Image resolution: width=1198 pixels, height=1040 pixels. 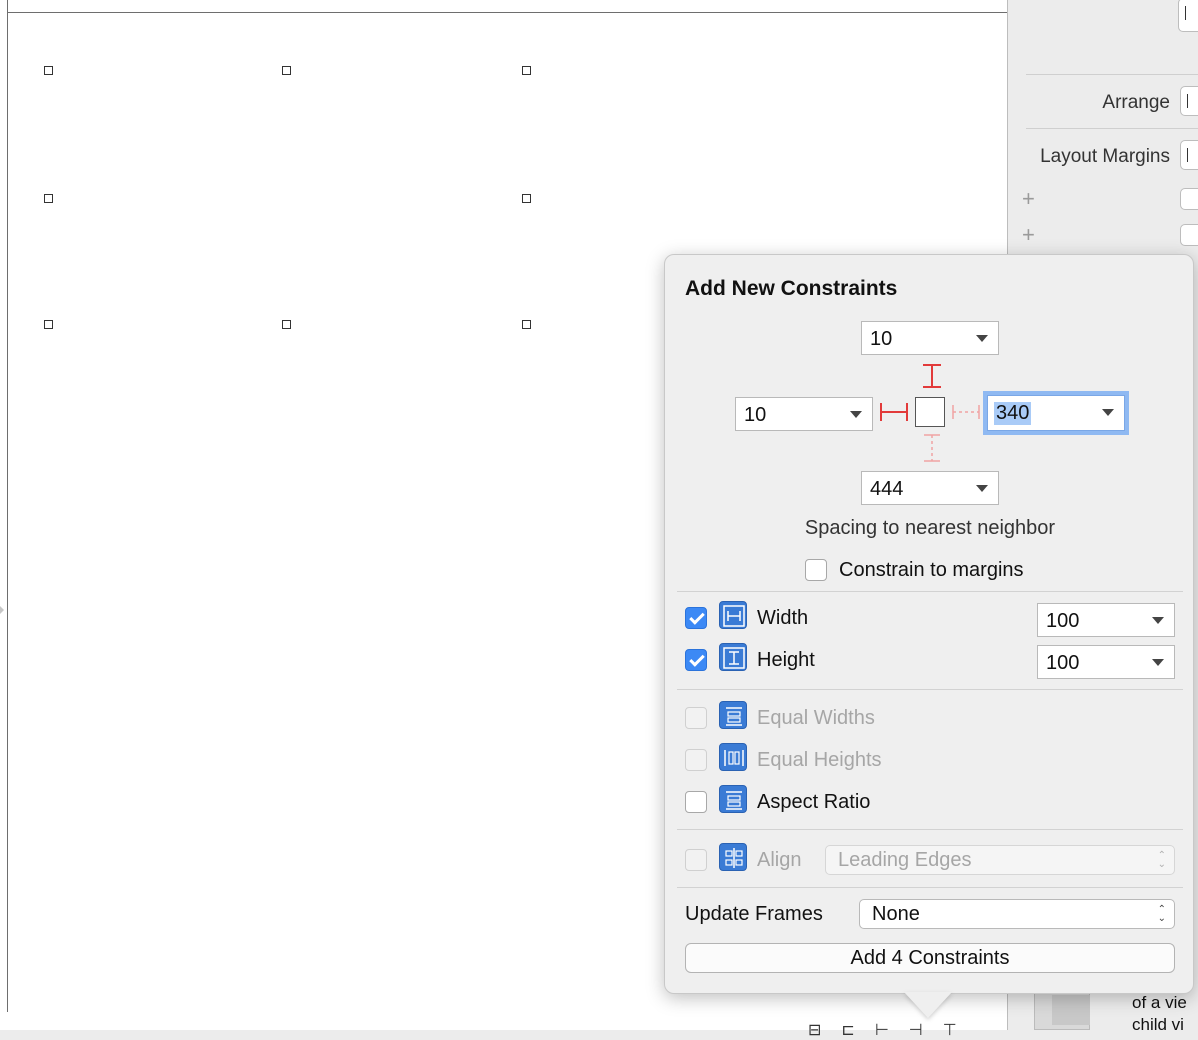 I want to click on equal-heights-label: Equal Heights, so click(x=819, y=760).